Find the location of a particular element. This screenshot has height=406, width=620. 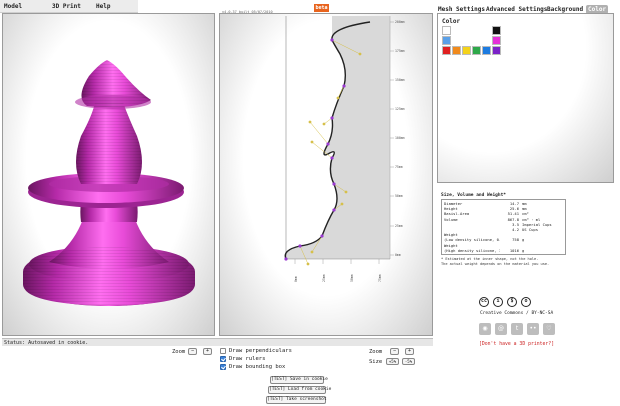

status-bar: Status: Autosaved in cookie. is located at coordinates (217, 342).